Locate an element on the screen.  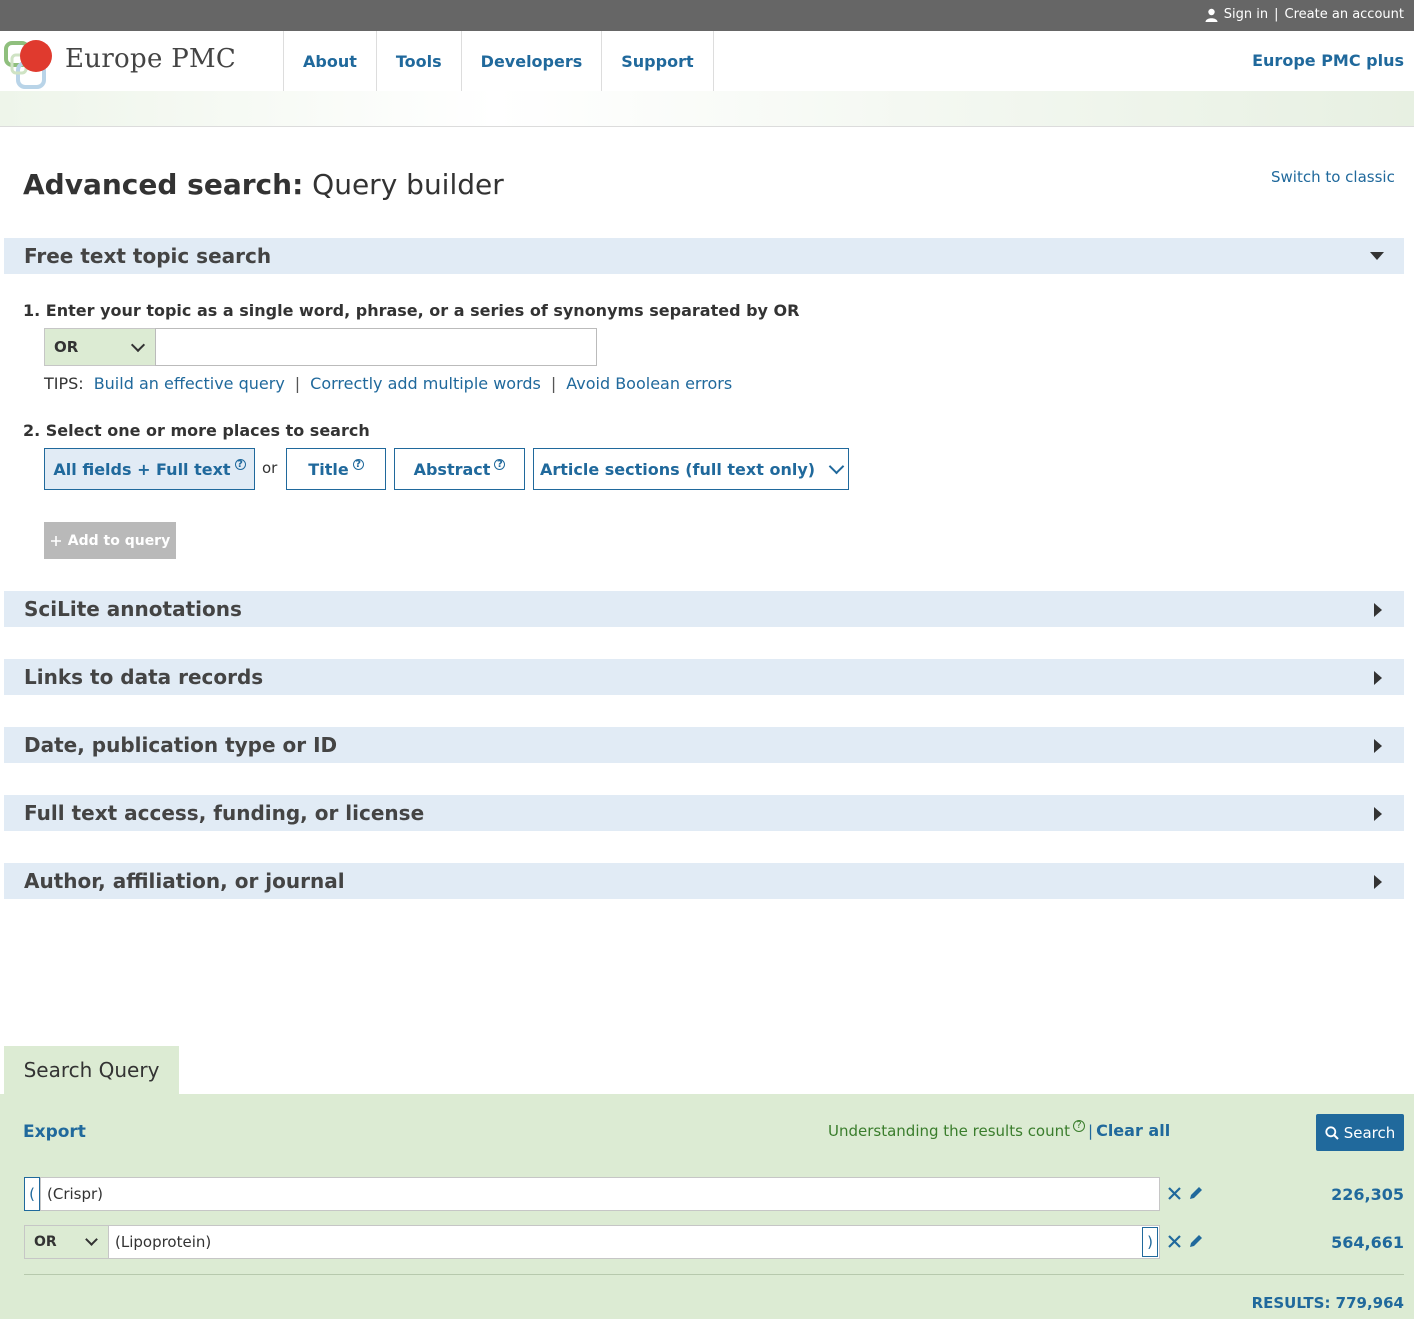
section-date-type-id: Date, publication type or ID is located at coordinates (704, 745).